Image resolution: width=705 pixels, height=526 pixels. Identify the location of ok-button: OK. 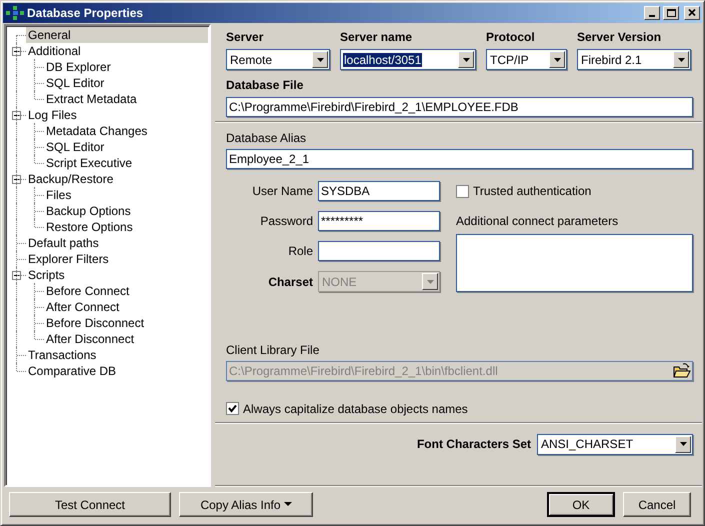
(581, 504).